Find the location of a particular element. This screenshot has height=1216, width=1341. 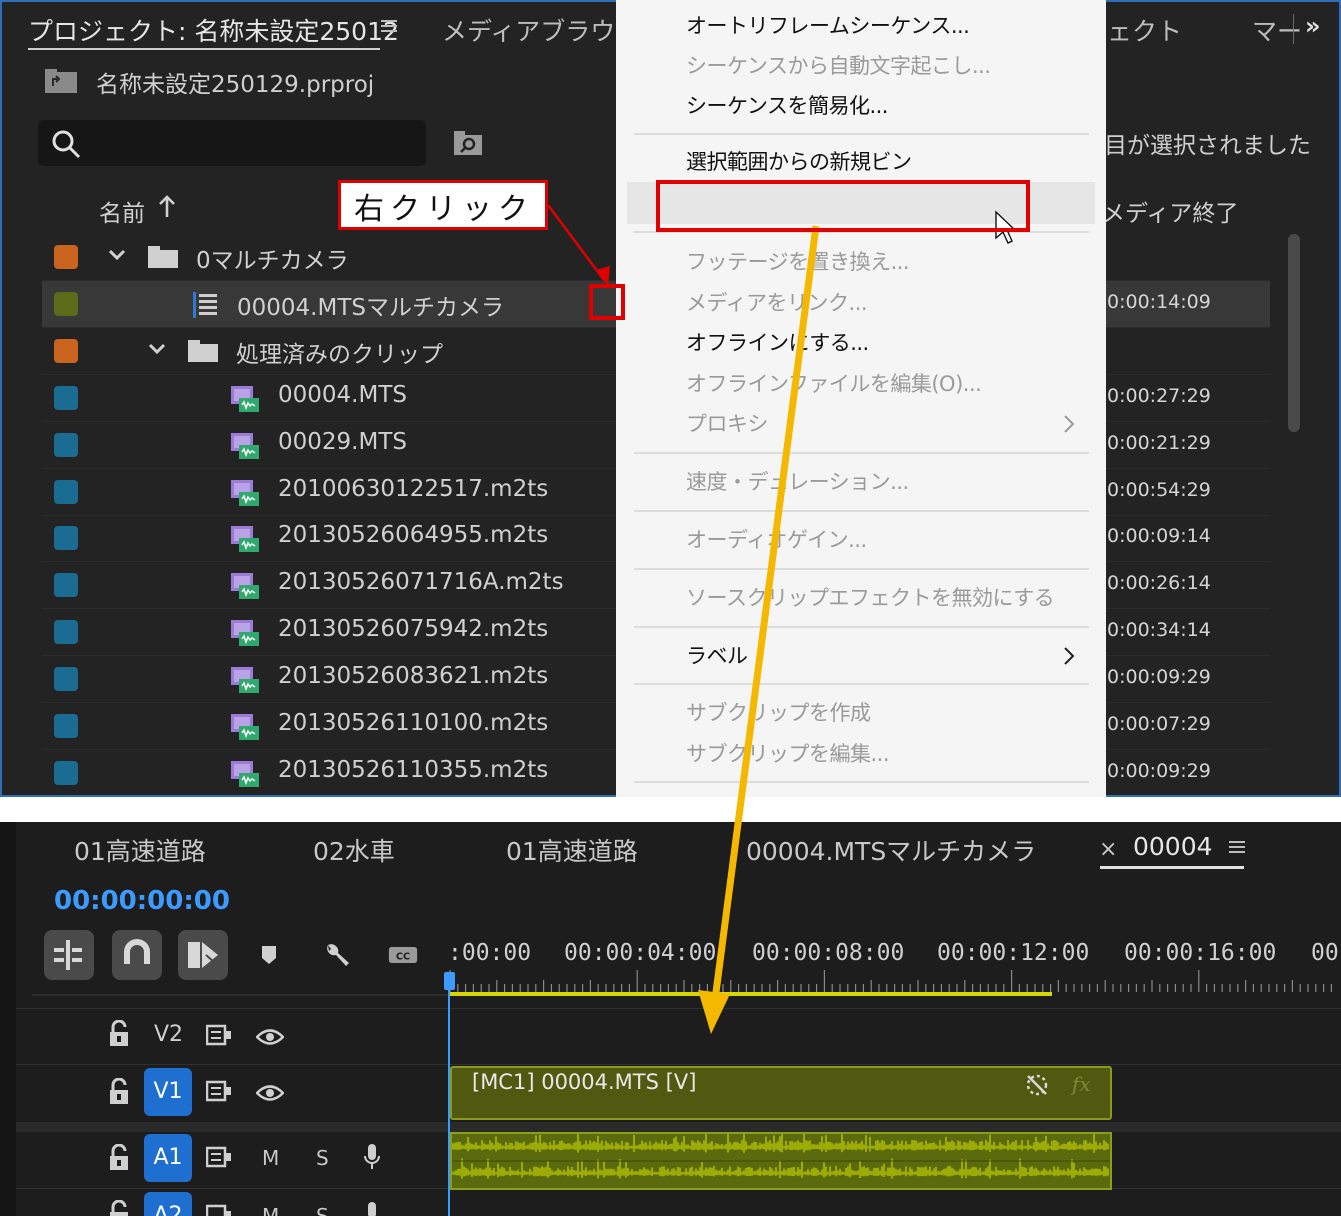

time-ruler is located at coordinates (893, 969).